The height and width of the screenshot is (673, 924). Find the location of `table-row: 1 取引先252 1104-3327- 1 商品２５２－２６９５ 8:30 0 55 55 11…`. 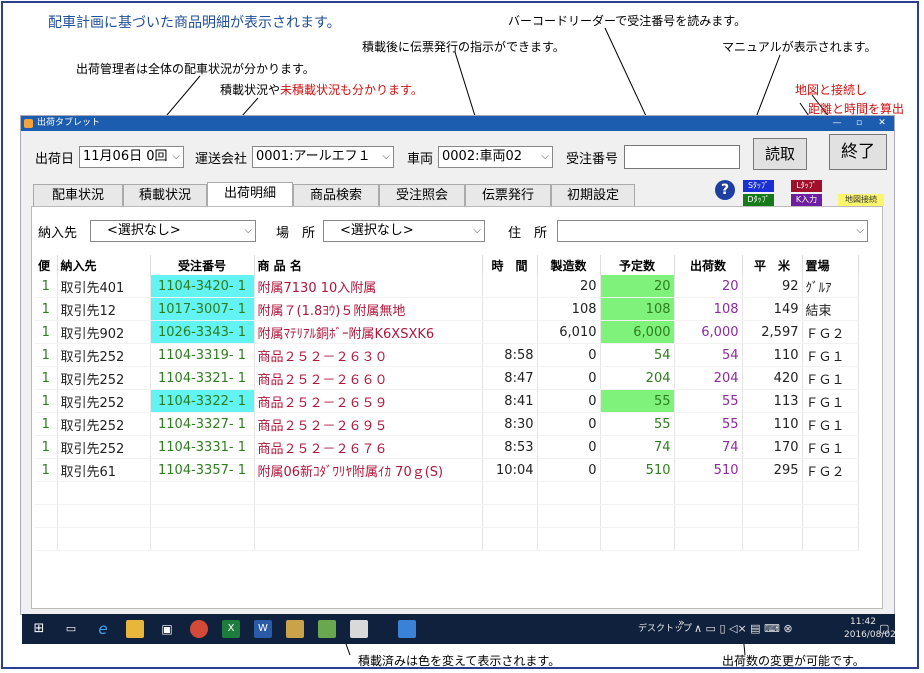

table-row: 1 取引先252 1104-3327- 1 商品２５２－２６９５ 8:30 0 55 55 11… is located at coordinates (447, 424).